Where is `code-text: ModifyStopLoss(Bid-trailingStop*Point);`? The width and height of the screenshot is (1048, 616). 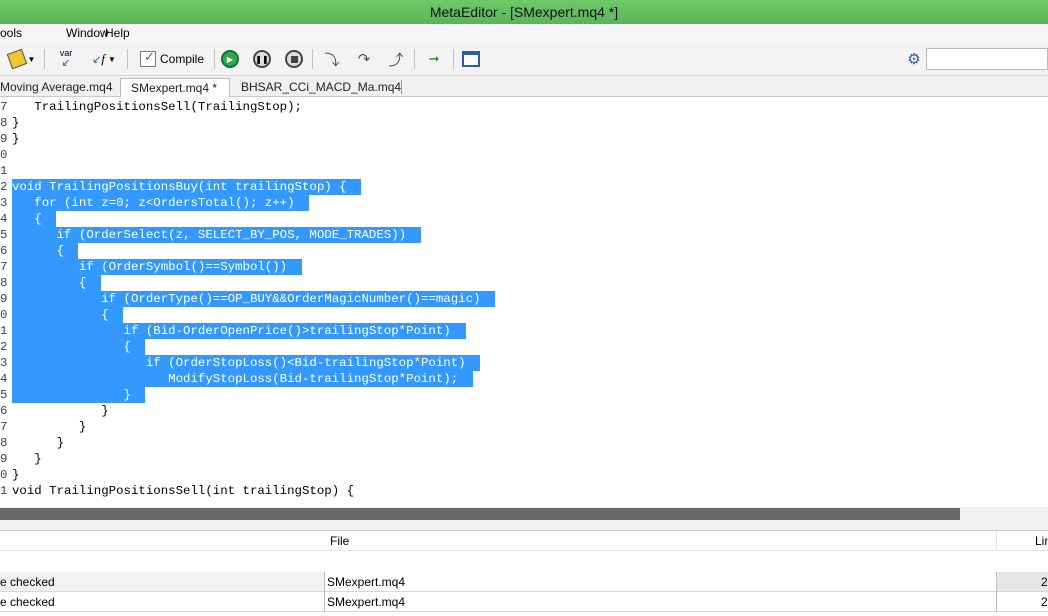 code-text: ModifyStopLoss(Bid-trailingStop*Point); is located at coordinates (235, 379).